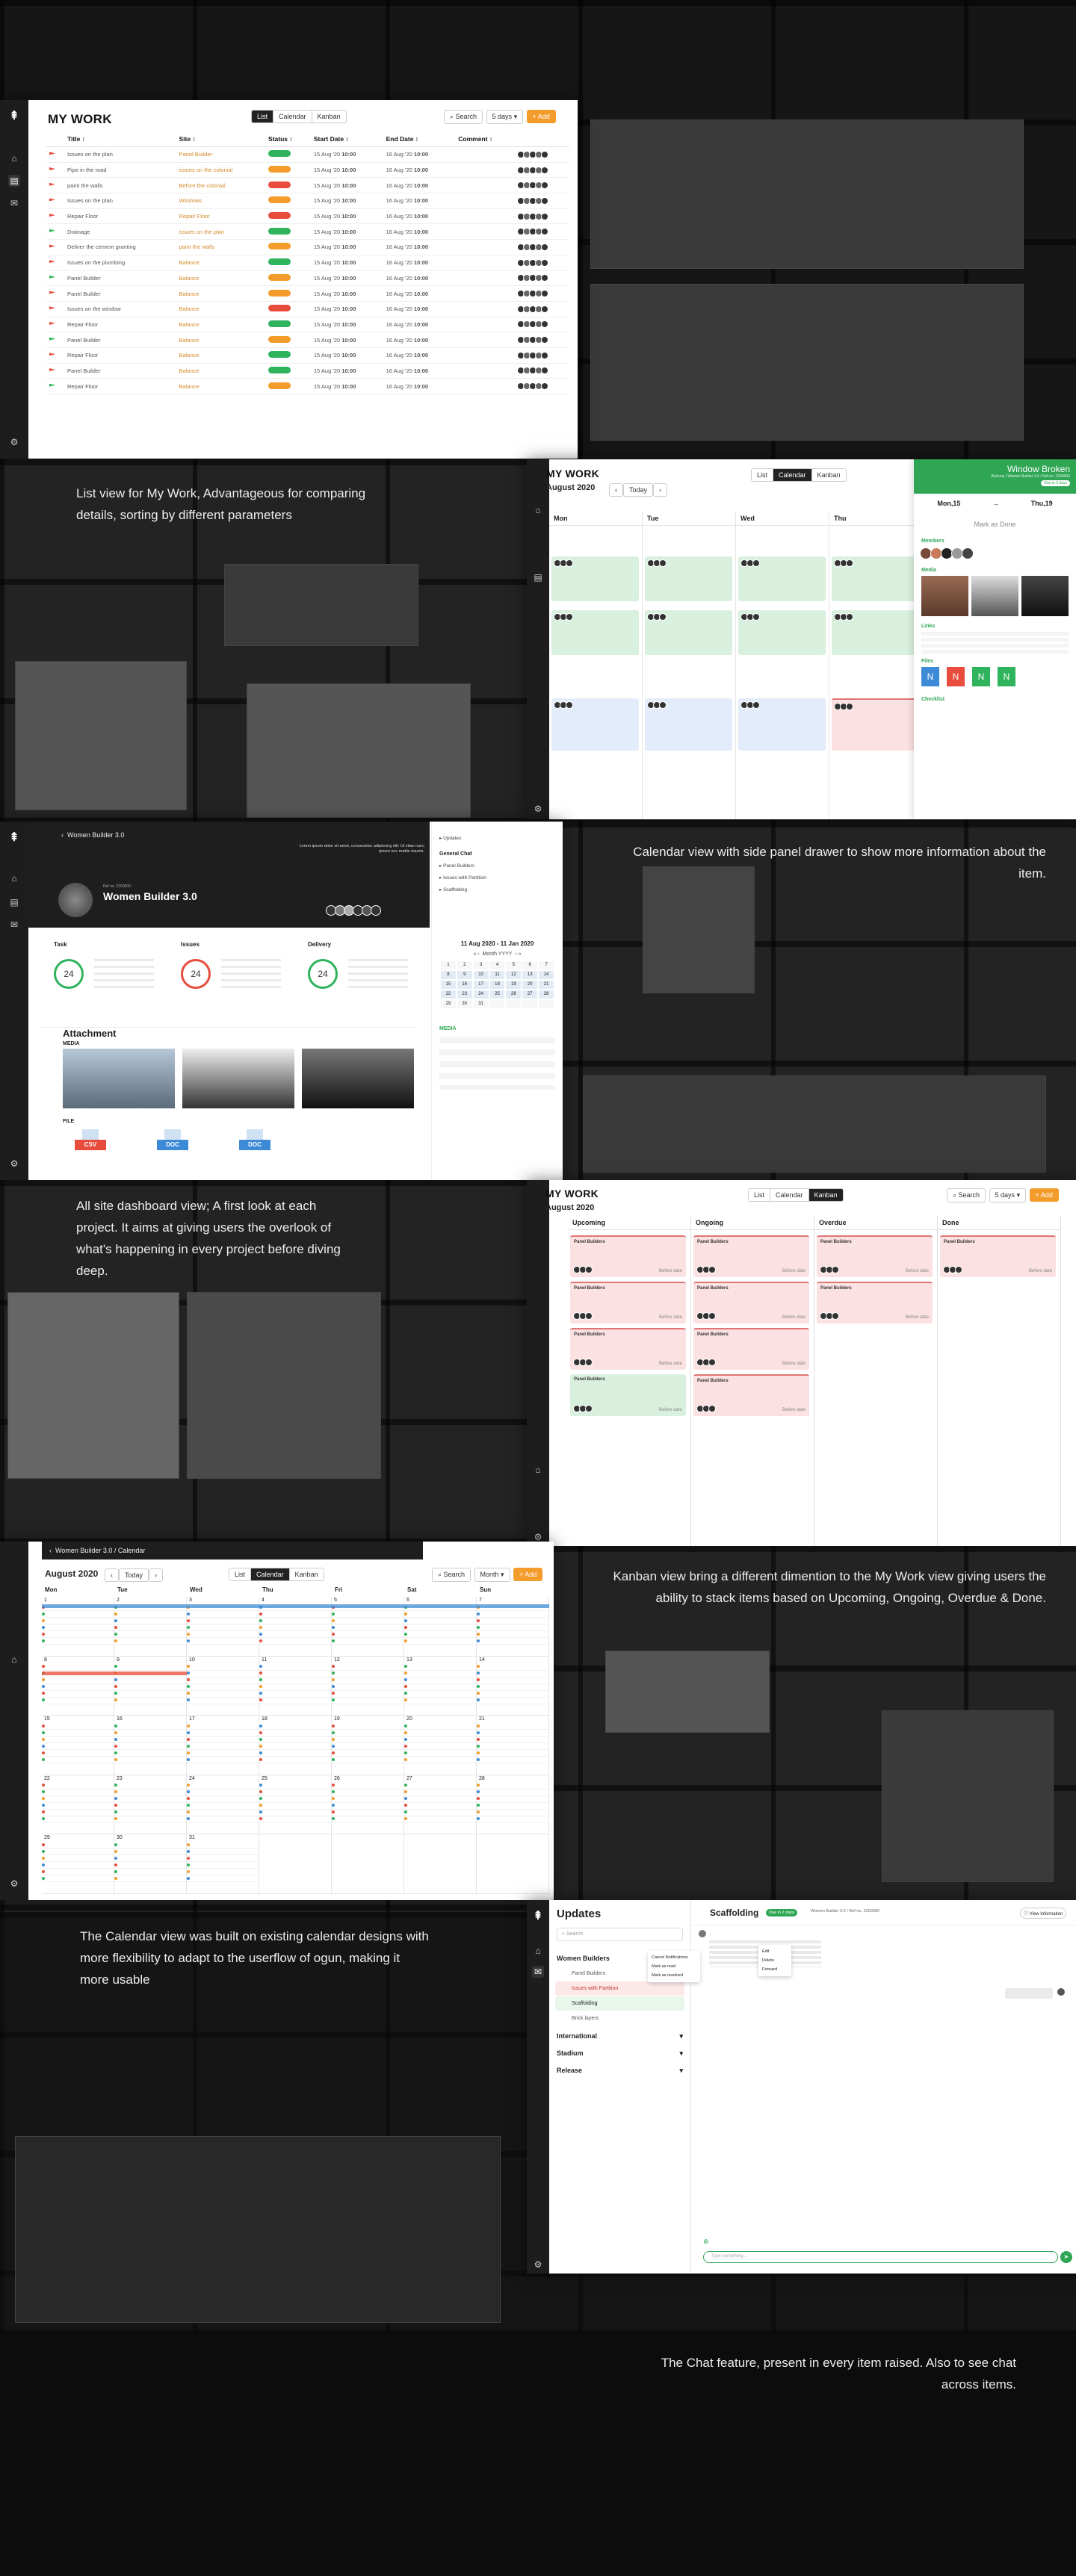 This screenshot has width=1076, height=2576. What do you see at coordinates (513, 1805) in the screenshot?
I see `calendar-day: 28` at bounding box center [513, 1805].